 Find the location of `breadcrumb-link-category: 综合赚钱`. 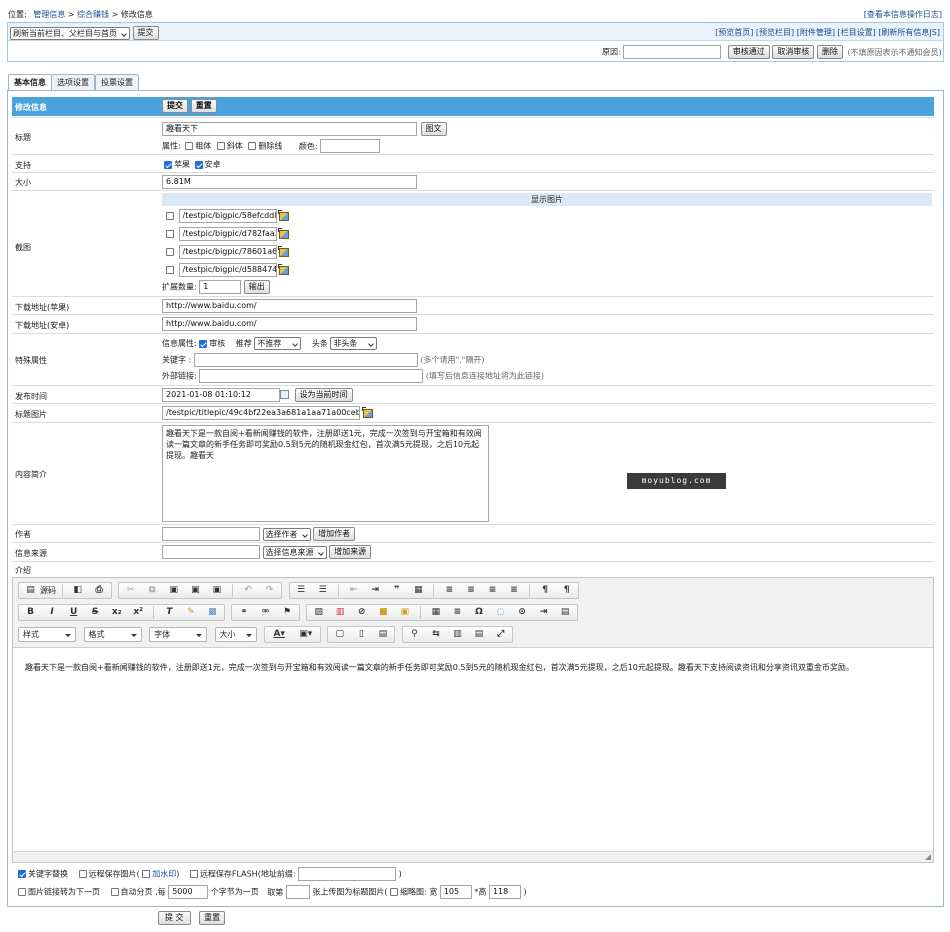

breadcrumb-link-category: 综合赚钱 is located at coordinates (93, 14).